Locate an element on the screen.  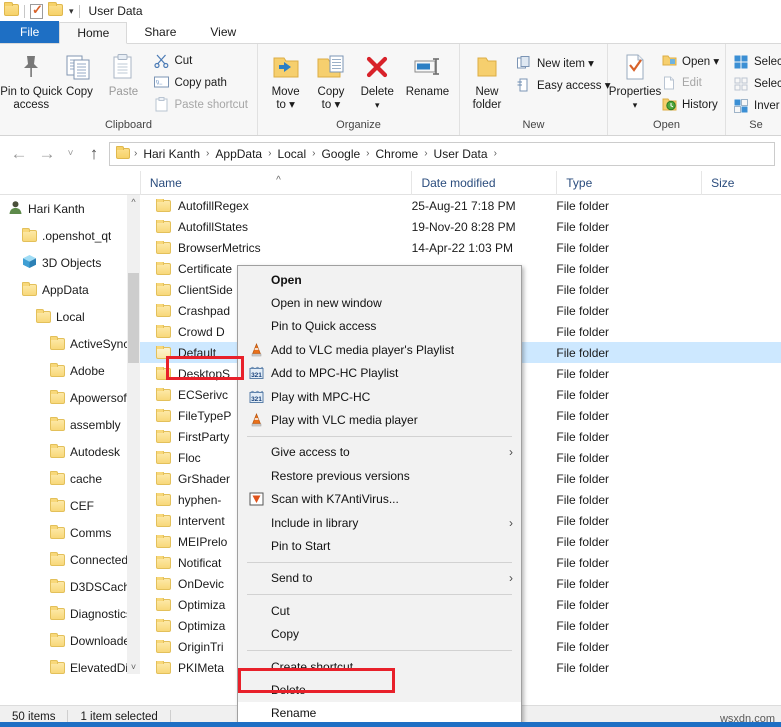
copy-path-button: \\.. Copy path is located at coordinates (200, 82).